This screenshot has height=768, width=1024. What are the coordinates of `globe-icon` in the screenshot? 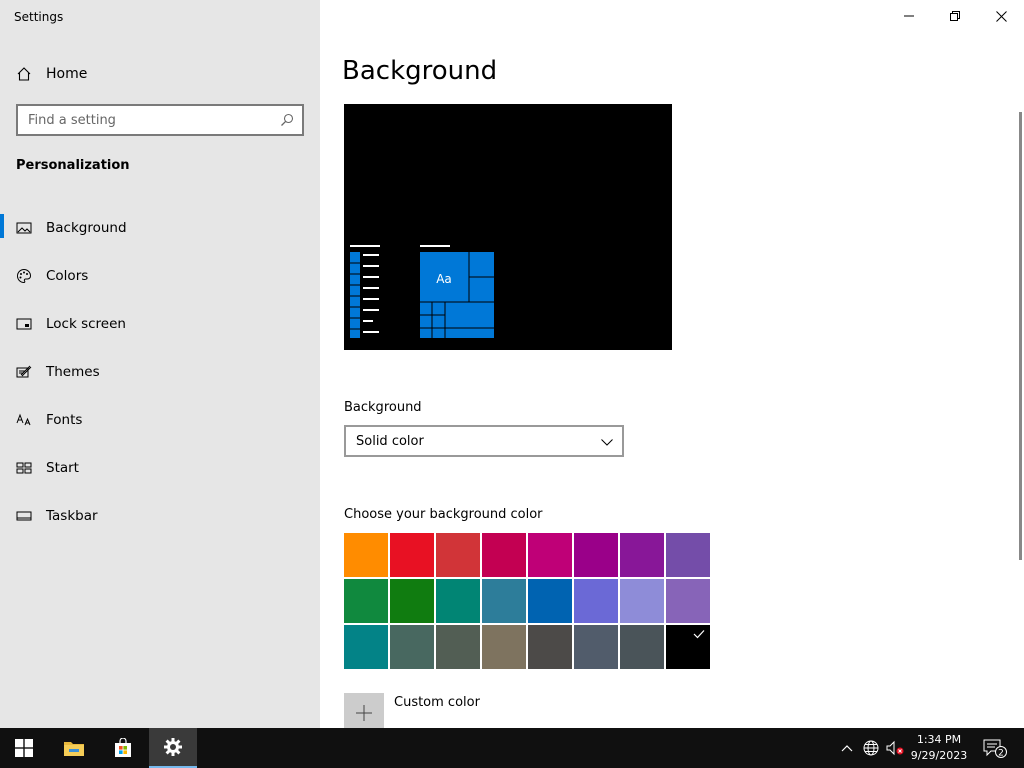 It's located at (871, 748).